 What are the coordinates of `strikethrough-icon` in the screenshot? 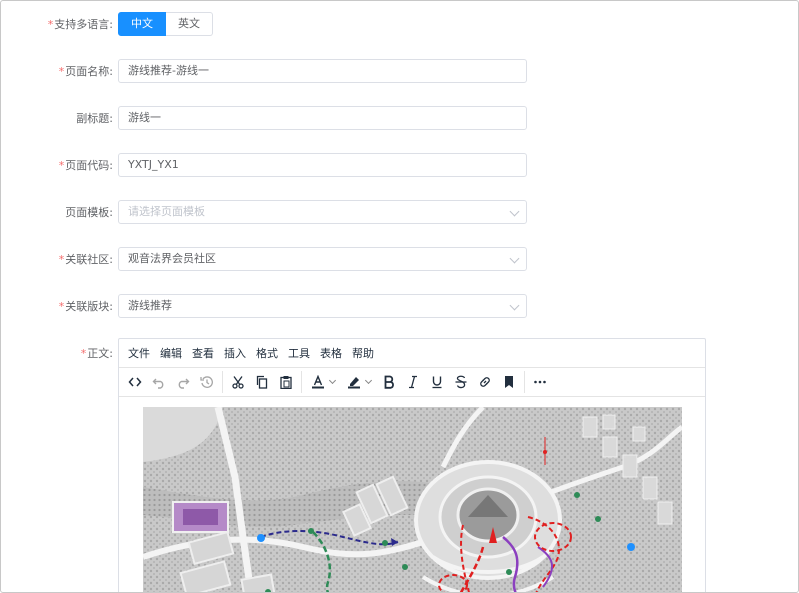 It's located at (461, 382).